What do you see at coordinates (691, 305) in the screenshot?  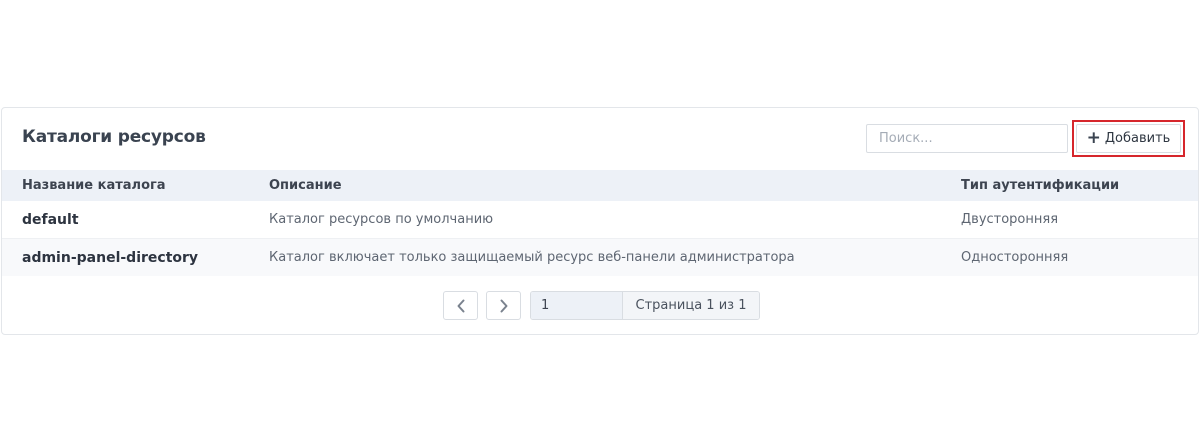 I see `page-count-label: Страница 1 из 1` at bounding box center [691, 305].